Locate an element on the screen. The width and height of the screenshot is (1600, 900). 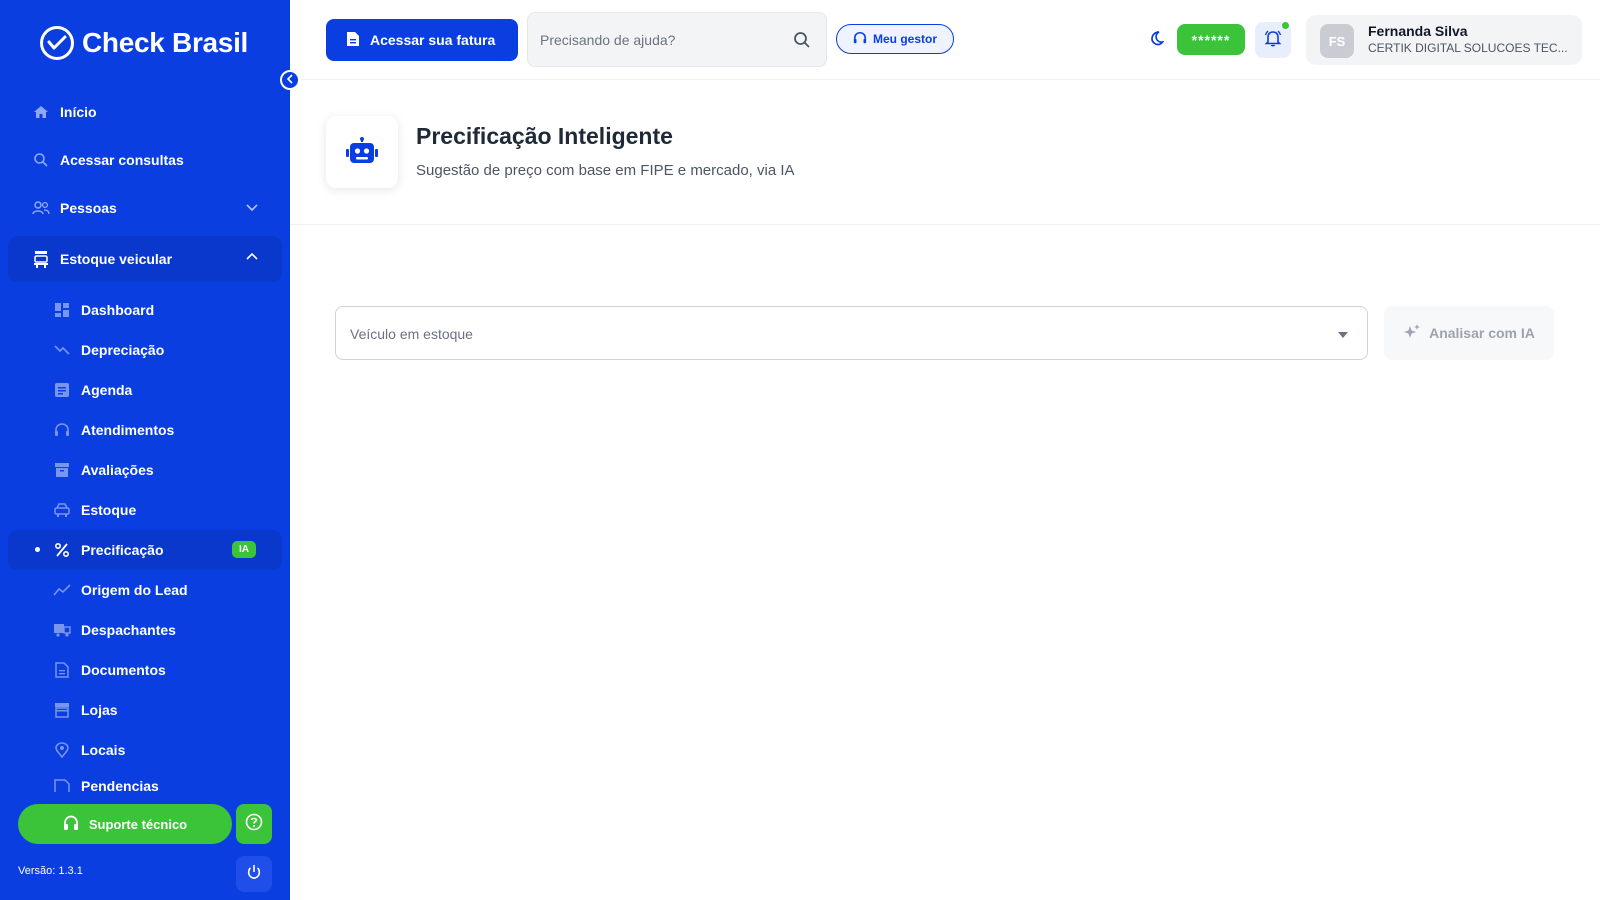
power-icon is located at coordinates (254, 874).